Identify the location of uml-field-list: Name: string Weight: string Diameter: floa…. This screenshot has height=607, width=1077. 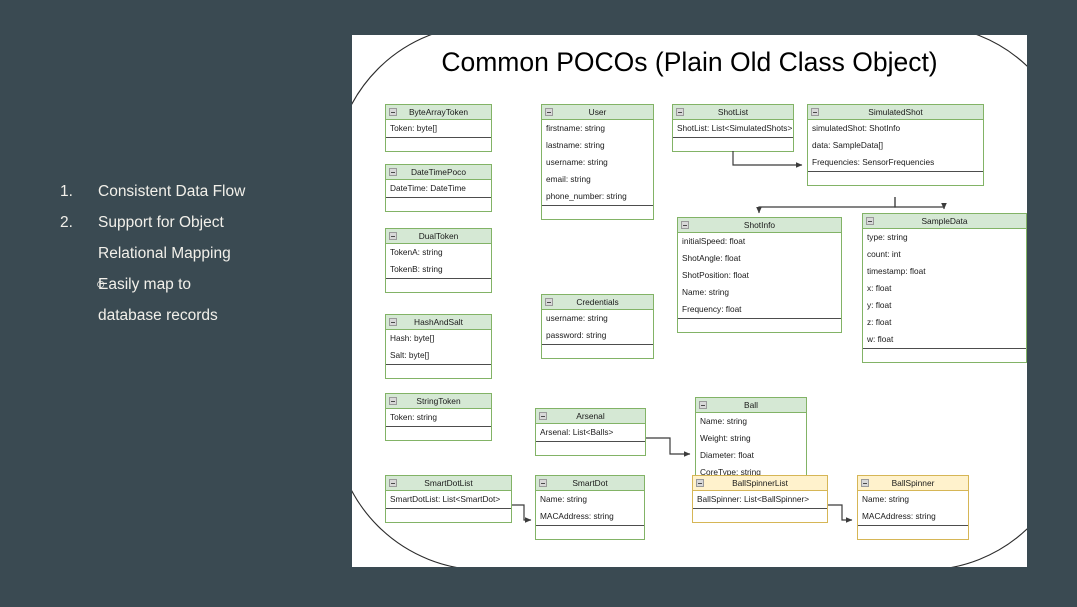
(751, 447).